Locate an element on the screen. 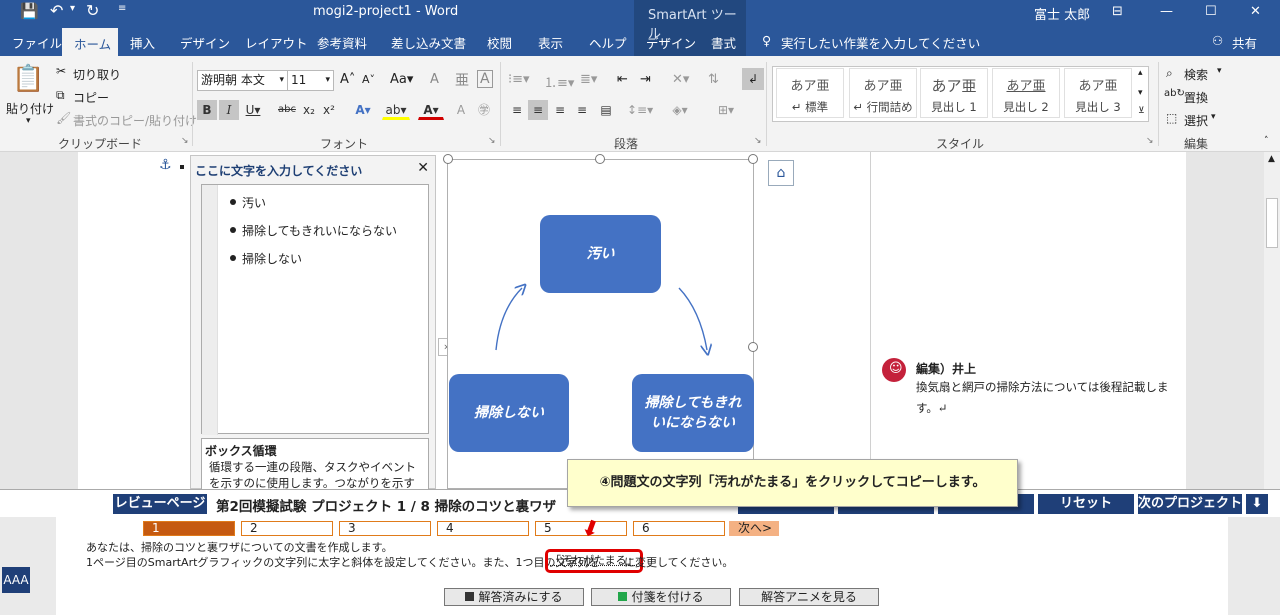 The width and height of the screenshot is (1280, 615). font-color-button: A▾ is located at coordinates (431, 110).